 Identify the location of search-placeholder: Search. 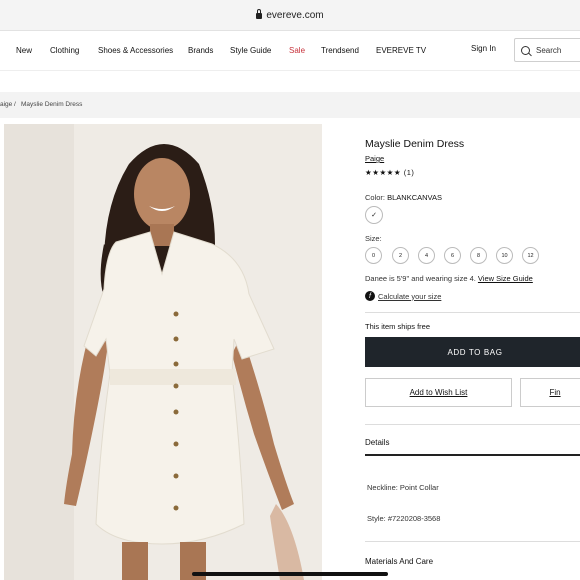
(549, 50).